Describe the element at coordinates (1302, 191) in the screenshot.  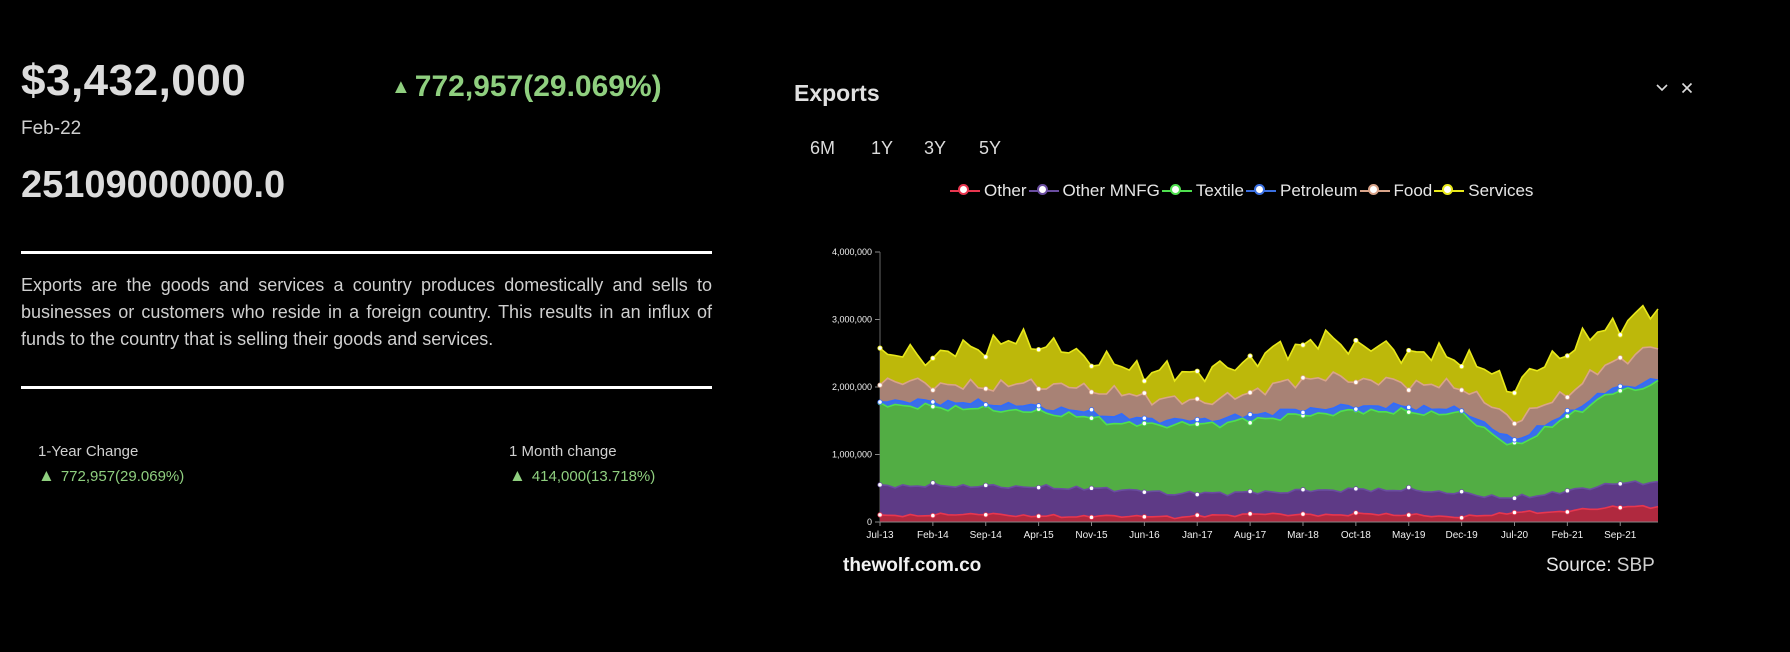
I see `legend-item-petroleum: Petroleum` at that location.